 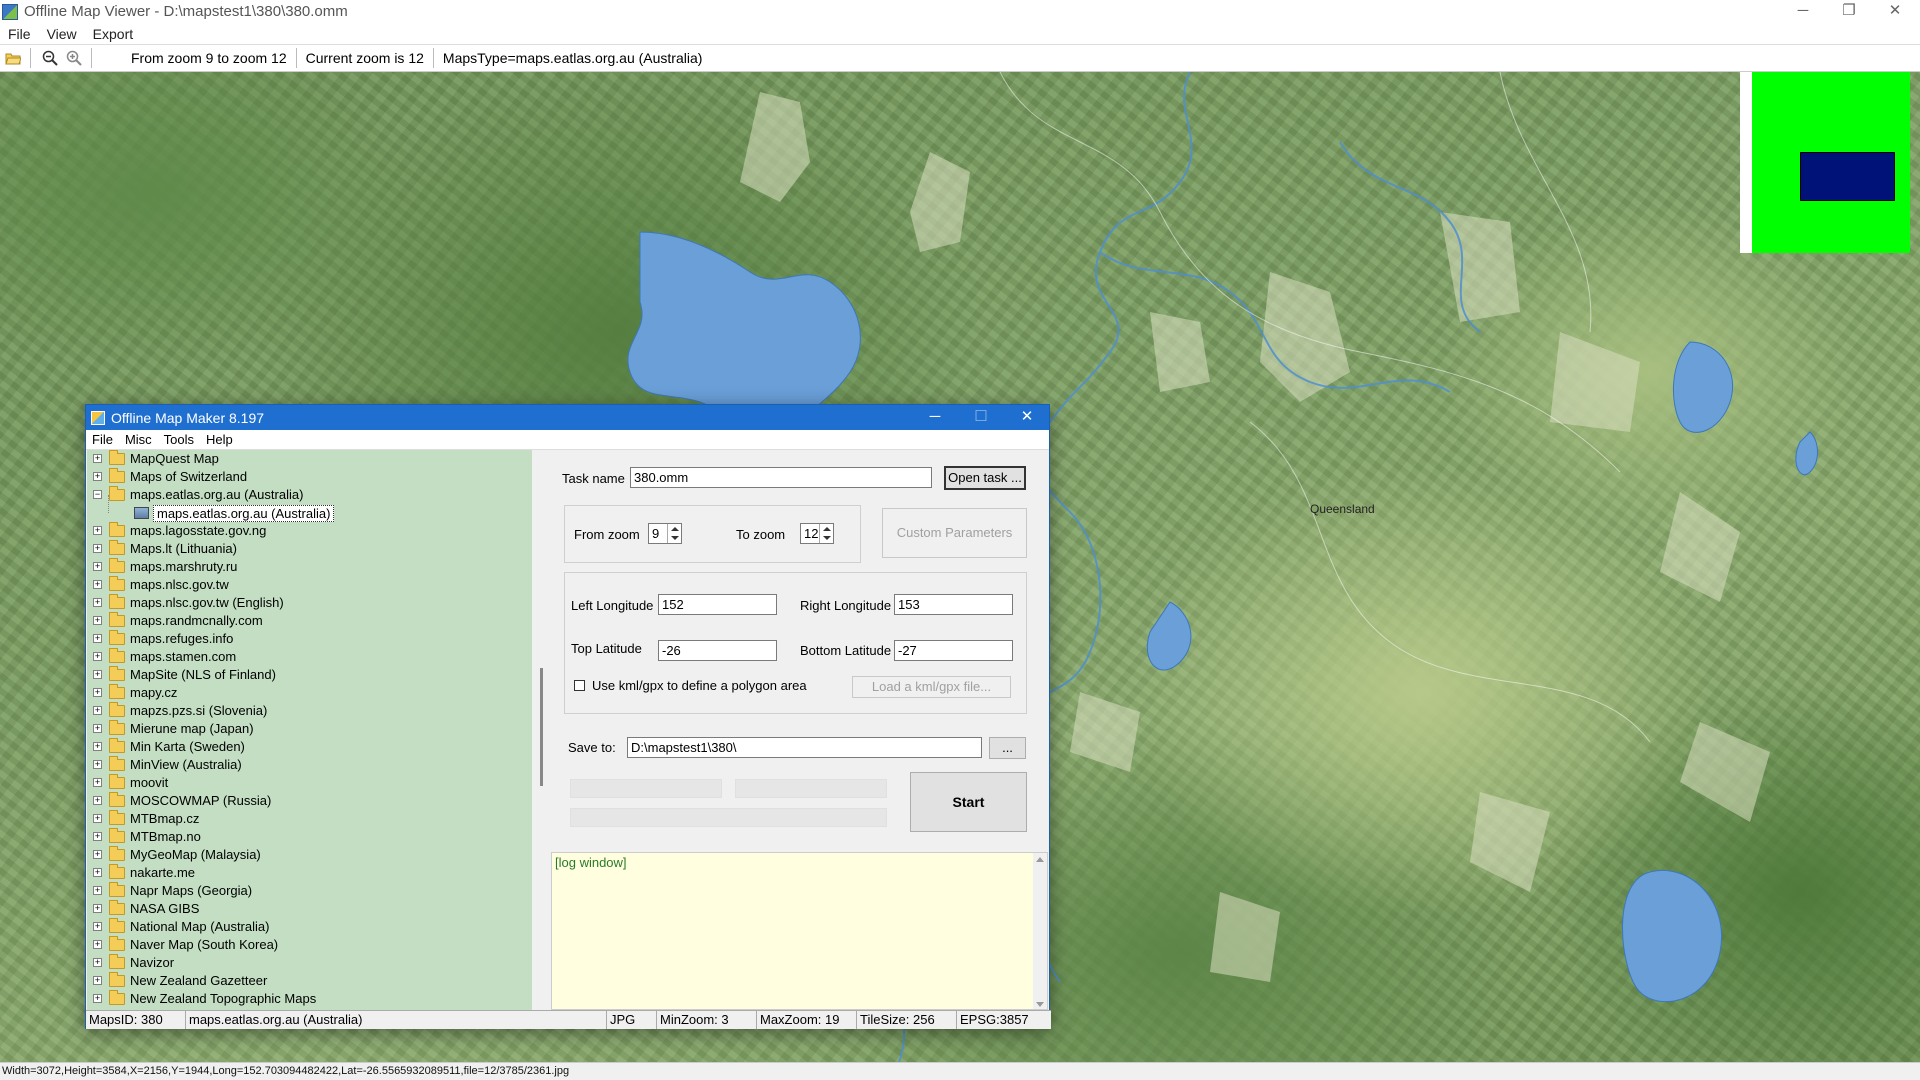 I want to click on from-zoom-spinner: 9, so click(x=665, y=533).